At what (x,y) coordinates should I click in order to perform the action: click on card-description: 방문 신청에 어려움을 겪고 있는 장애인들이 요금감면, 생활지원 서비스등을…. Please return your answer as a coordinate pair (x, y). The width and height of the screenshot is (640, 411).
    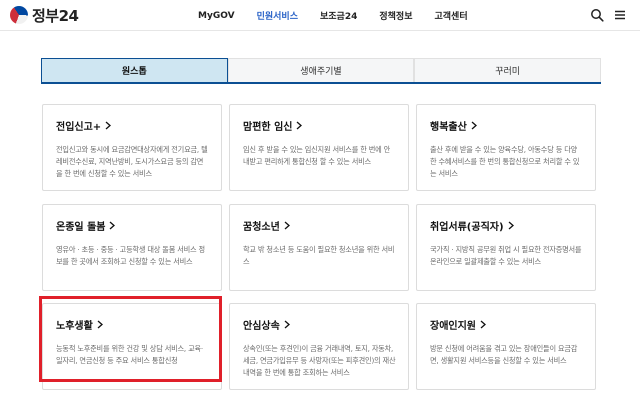
    Looking at the image, I should click on (504, 354).